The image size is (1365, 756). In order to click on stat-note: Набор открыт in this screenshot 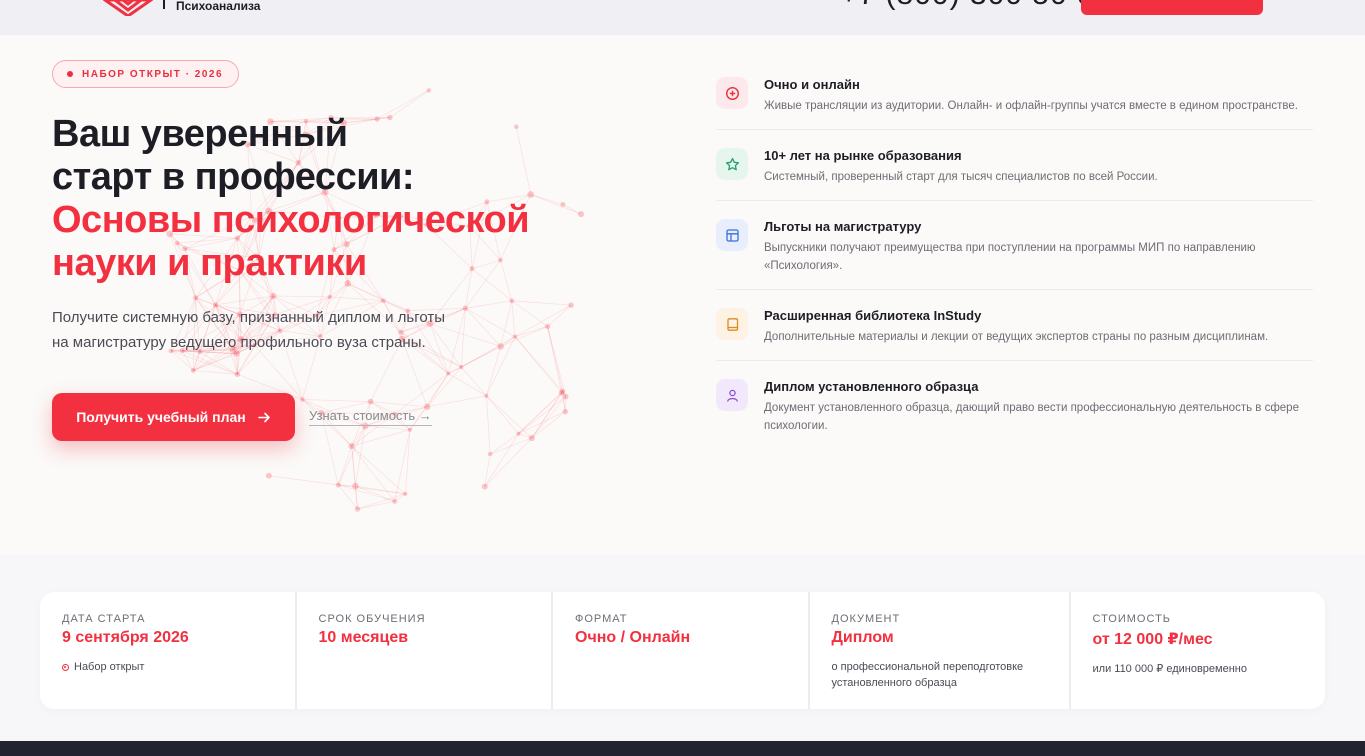, I will do `click(167, 667)`.